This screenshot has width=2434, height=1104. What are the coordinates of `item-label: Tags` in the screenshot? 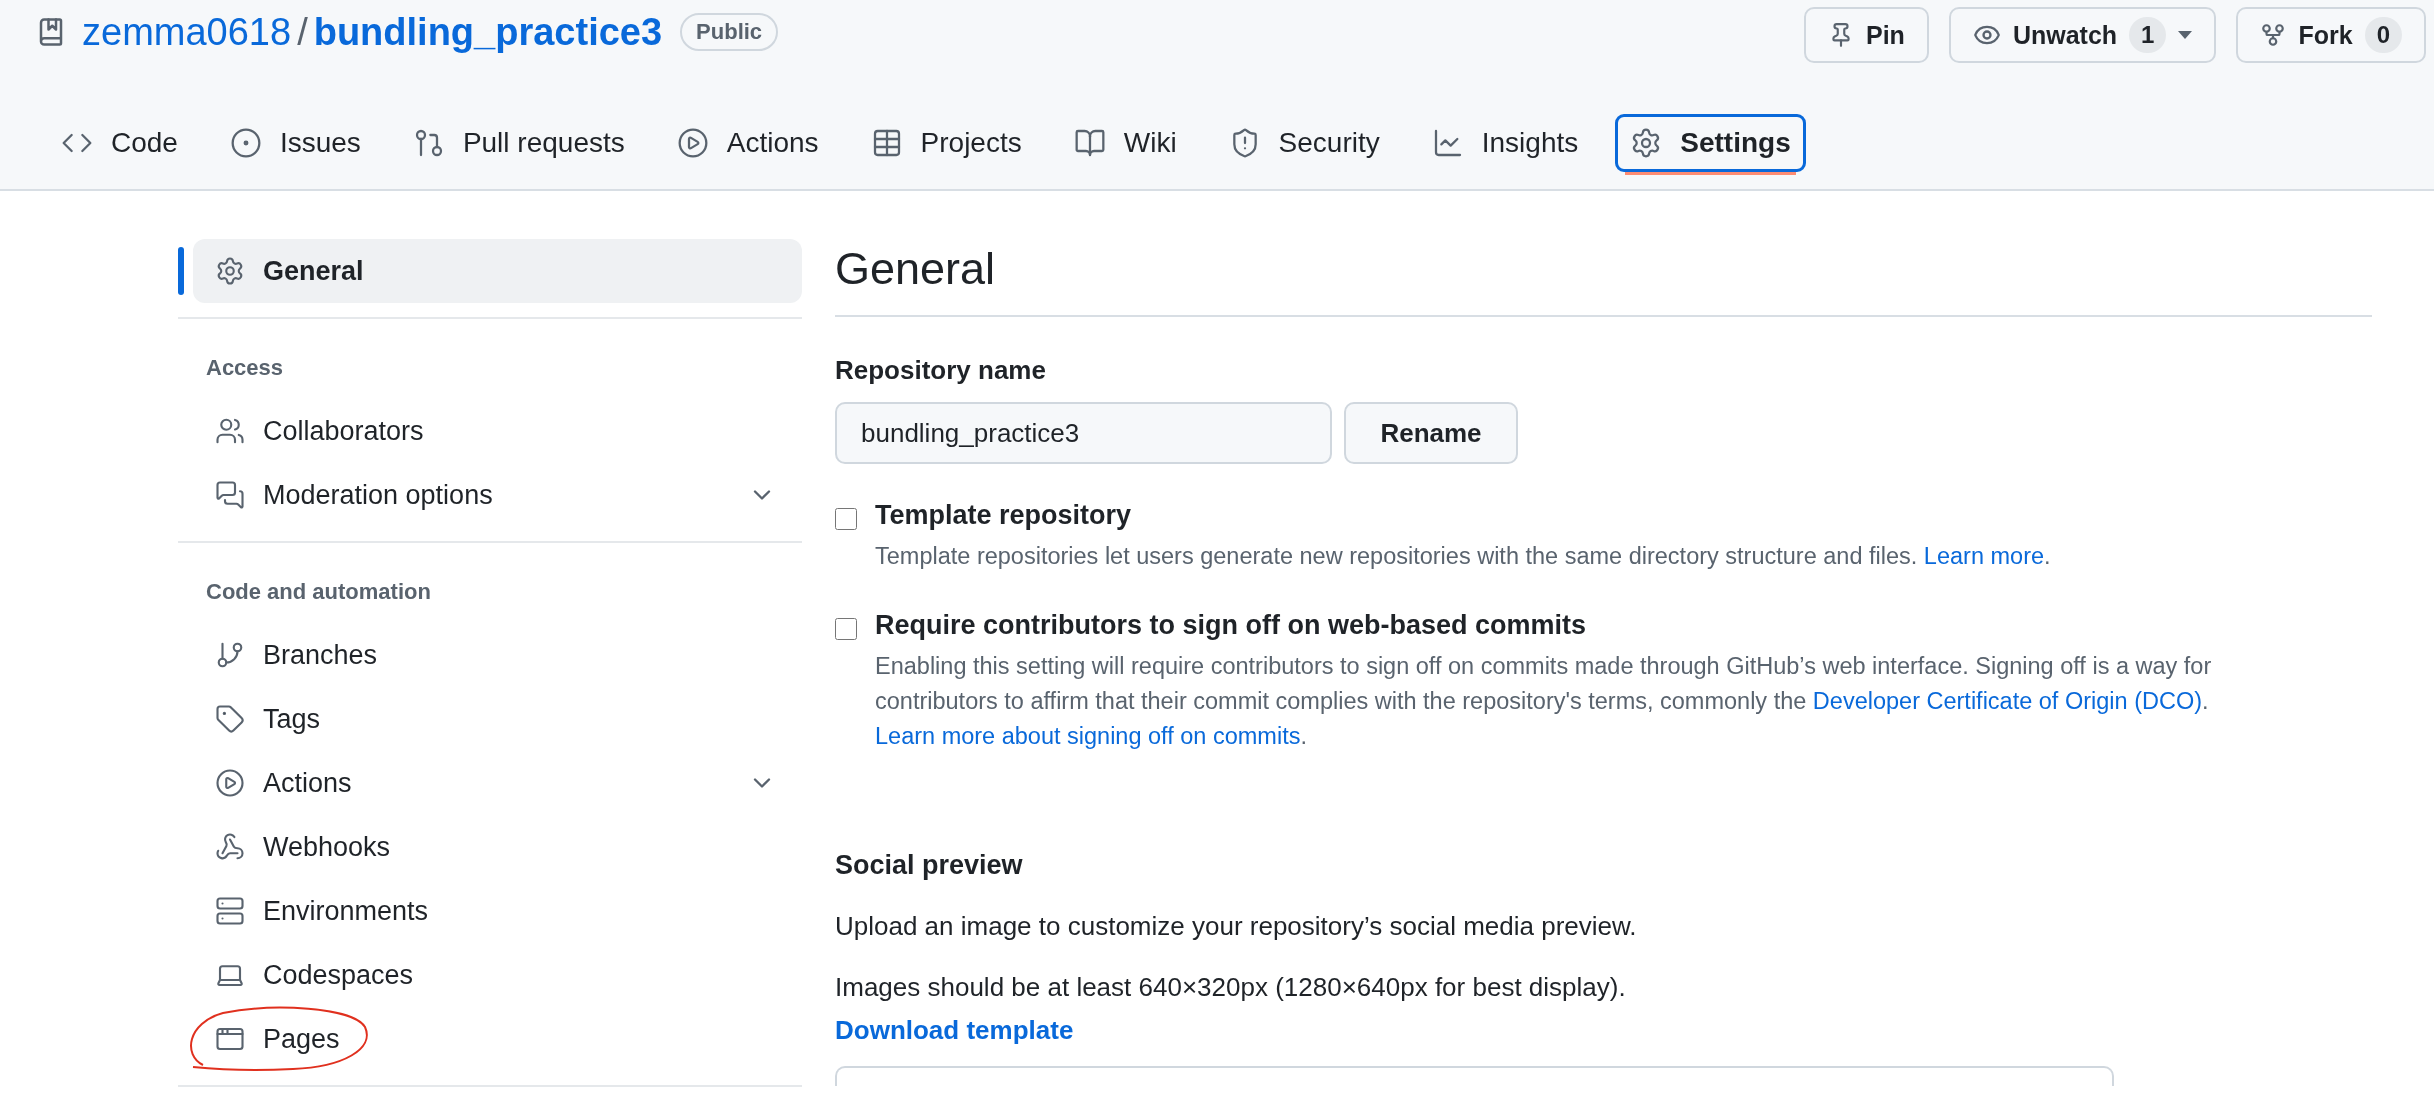 It's located at (292, 719).